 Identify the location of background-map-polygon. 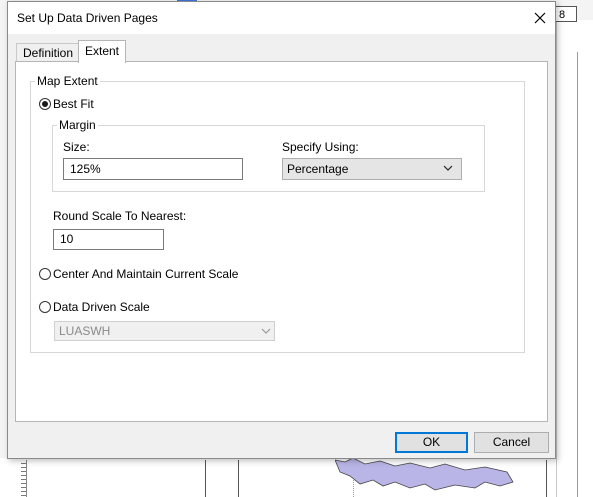
(424, 474).